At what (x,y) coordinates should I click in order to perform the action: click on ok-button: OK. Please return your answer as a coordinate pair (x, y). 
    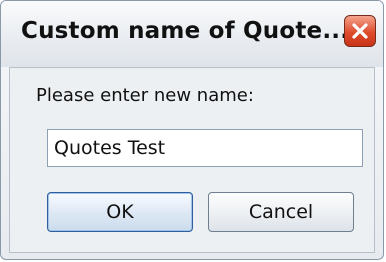
    Looking at the image, I should click on (120, 212).